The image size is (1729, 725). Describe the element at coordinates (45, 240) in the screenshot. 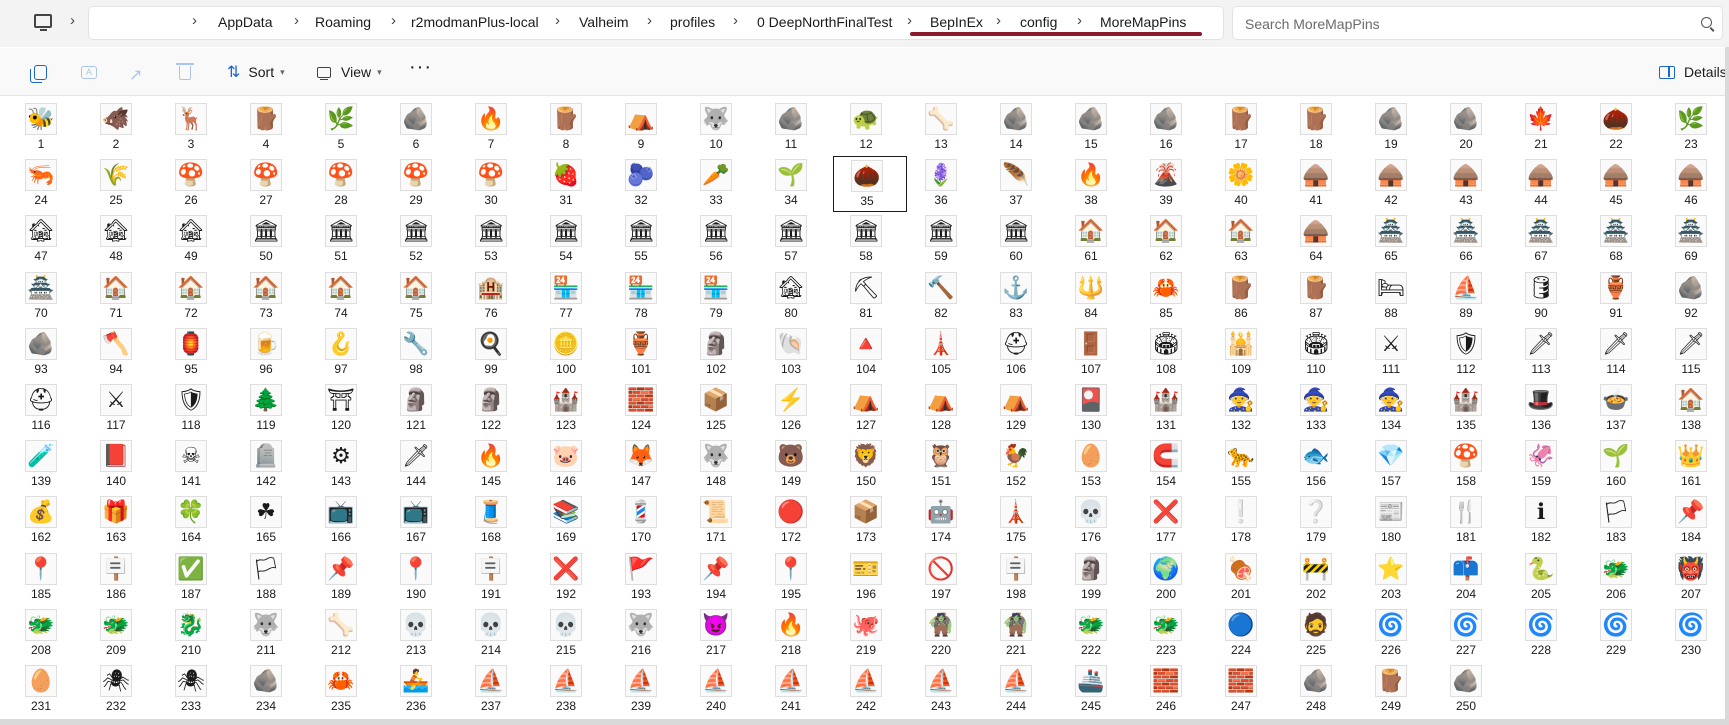

I see `file-item: 🏚 47` at that location.